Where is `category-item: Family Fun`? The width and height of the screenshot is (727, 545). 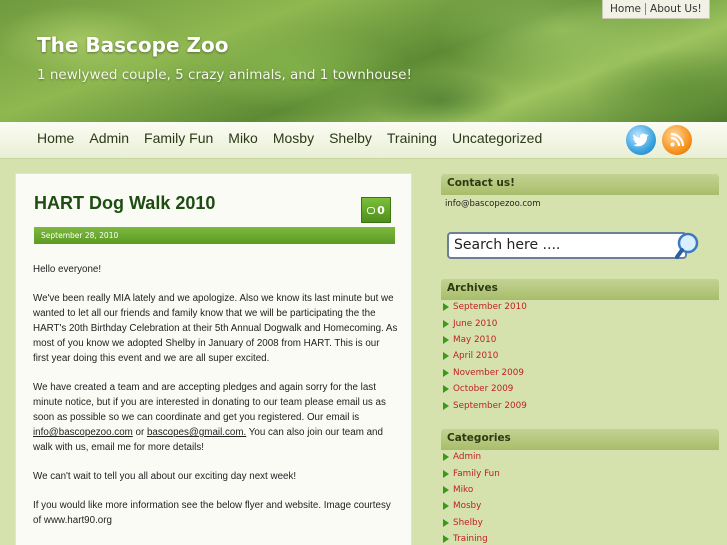 category-item: Family Fun is located at coordinates (580, 473).